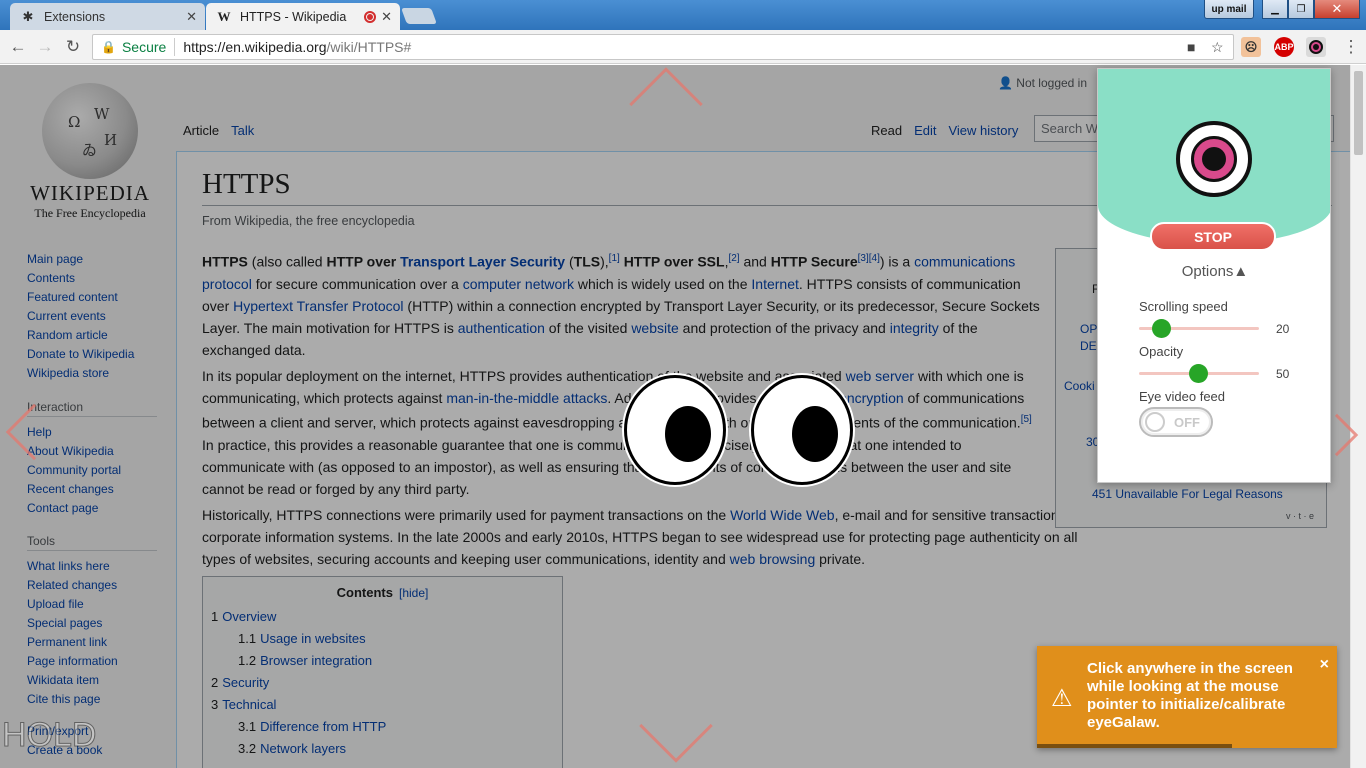  Describe the element at coordinates (1214, 271) in the screenshot. I see `options-toggle: Options▲` at that location.